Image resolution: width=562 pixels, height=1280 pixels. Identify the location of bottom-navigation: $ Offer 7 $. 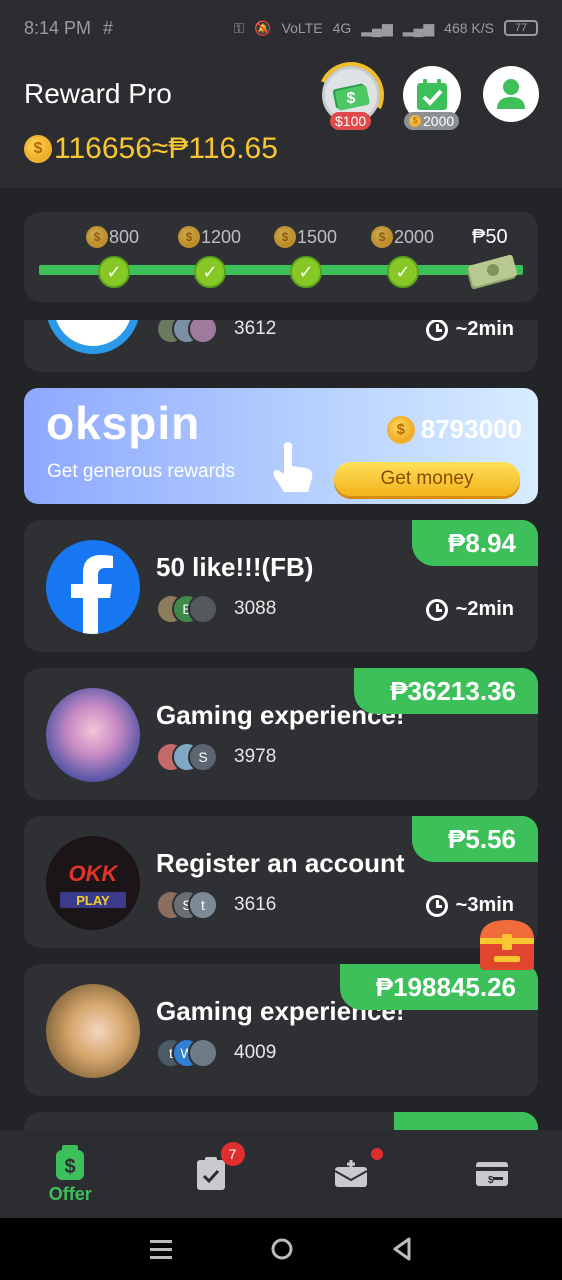
(281, 1174).